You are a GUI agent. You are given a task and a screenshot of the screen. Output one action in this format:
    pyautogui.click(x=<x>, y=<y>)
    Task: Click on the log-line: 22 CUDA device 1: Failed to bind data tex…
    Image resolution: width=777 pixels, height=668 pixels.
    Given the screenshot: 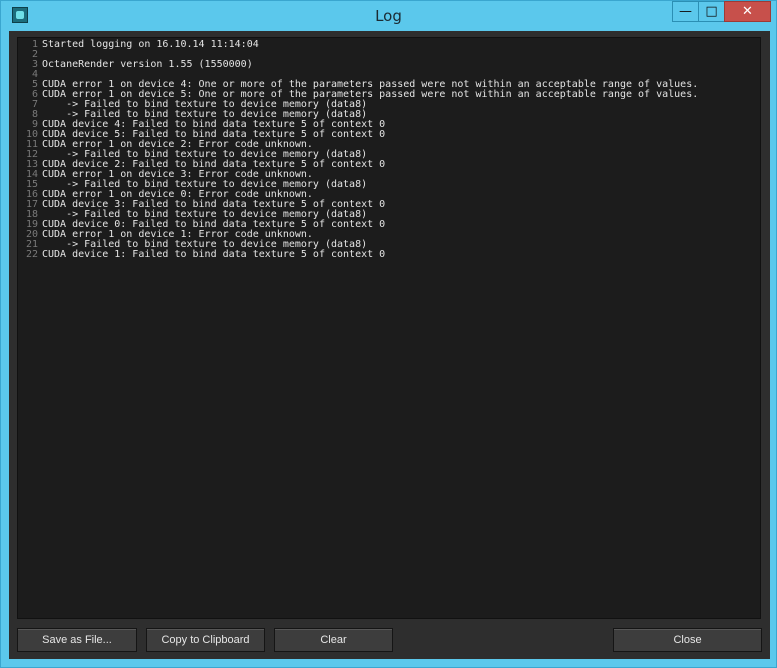 What is the action you would take?
    pyautogui.click(x=358, y=255)
    